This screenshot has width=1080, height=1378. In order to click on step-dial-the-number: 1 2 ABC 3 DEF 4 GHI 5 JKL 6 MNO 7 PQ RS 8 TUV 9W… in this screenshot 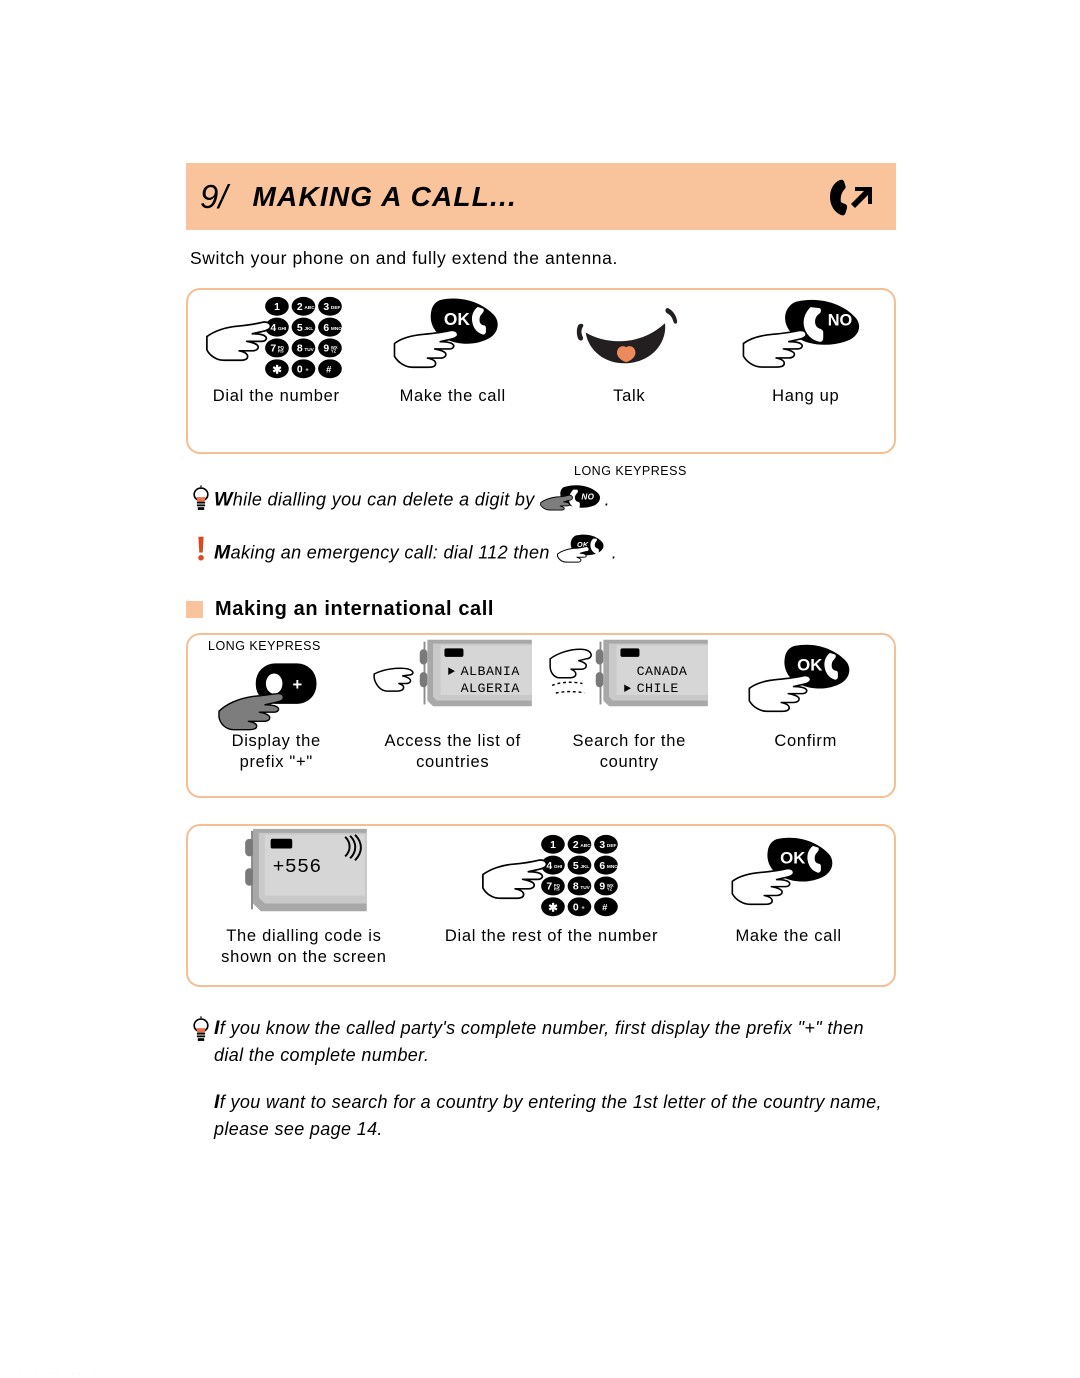, I will do `click(276, 371)`.